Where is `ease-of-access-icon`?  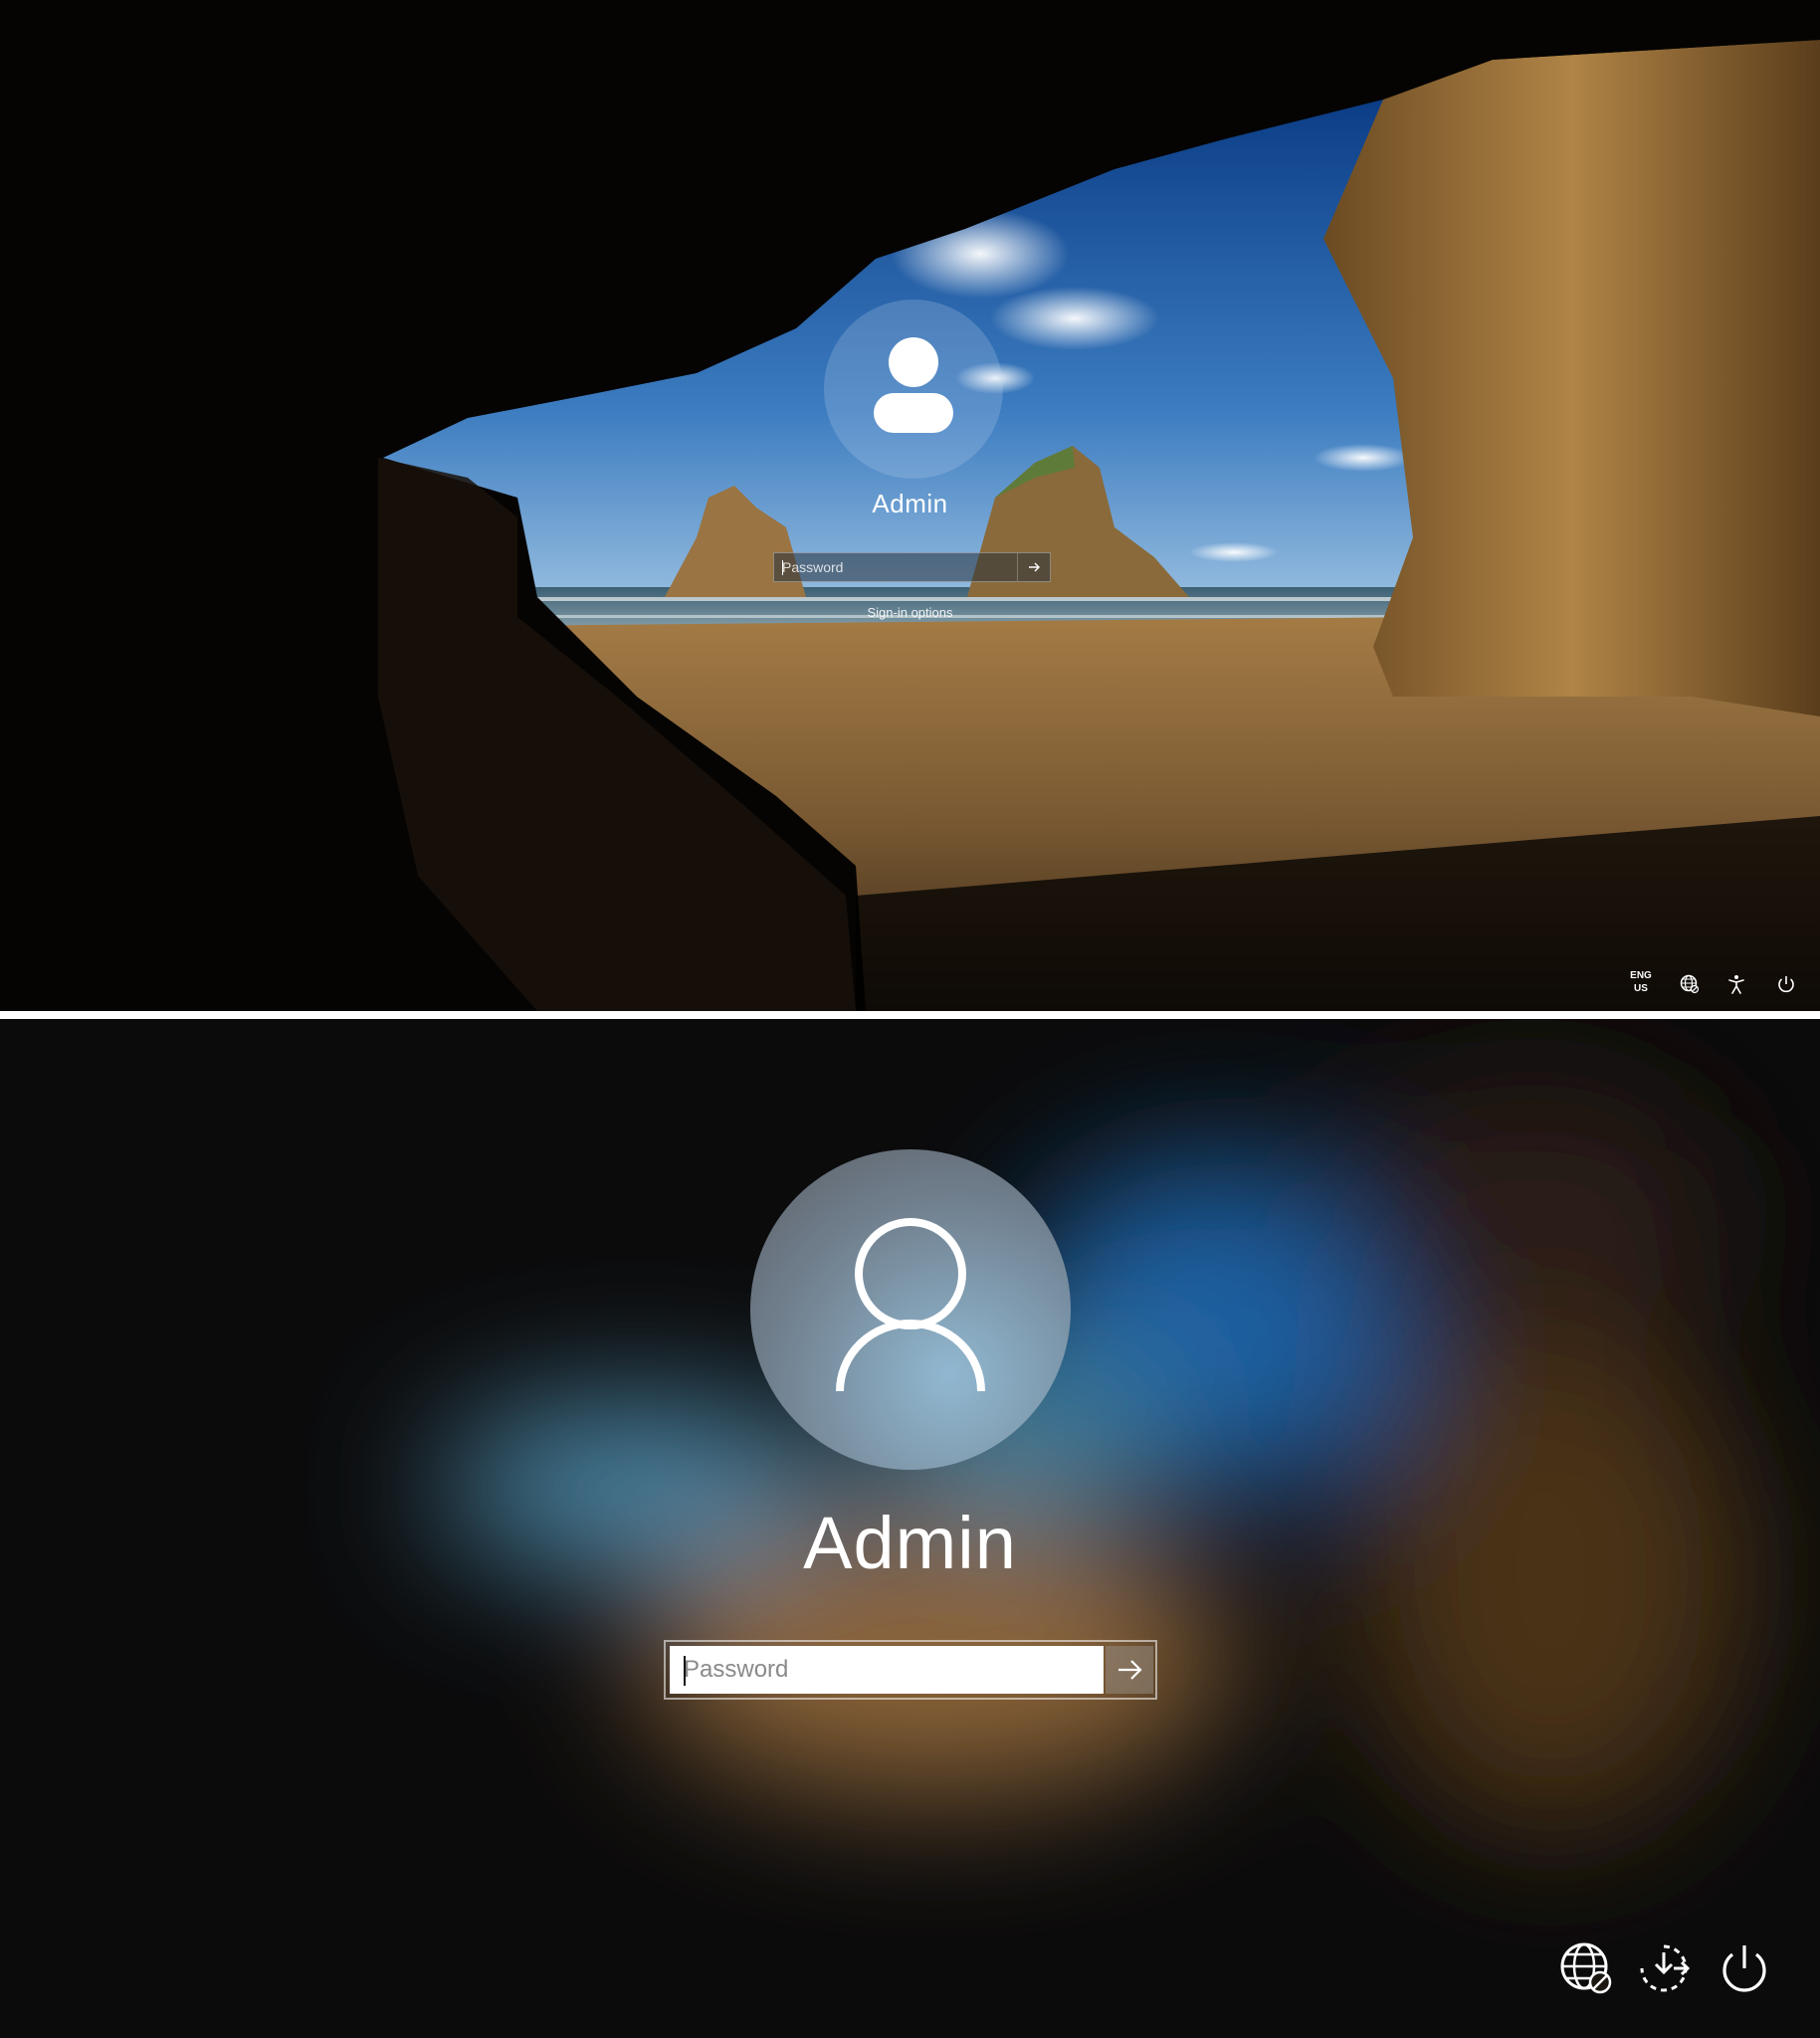 ease-of-access-icon is located at coordinates (1664, 1968).